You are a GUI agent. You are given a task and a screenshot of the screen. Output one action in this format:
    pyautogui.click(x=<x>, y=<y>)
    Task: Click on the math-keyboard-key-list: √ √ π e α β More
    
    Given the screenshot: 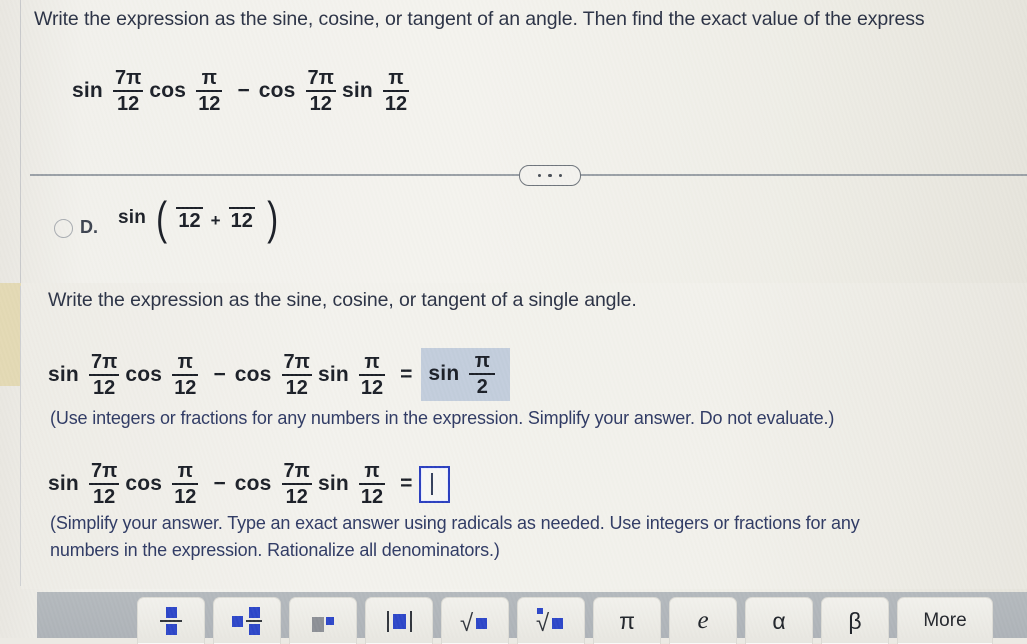 What is the action you would take?
    pyautogui.click(x=565, y=620)
    